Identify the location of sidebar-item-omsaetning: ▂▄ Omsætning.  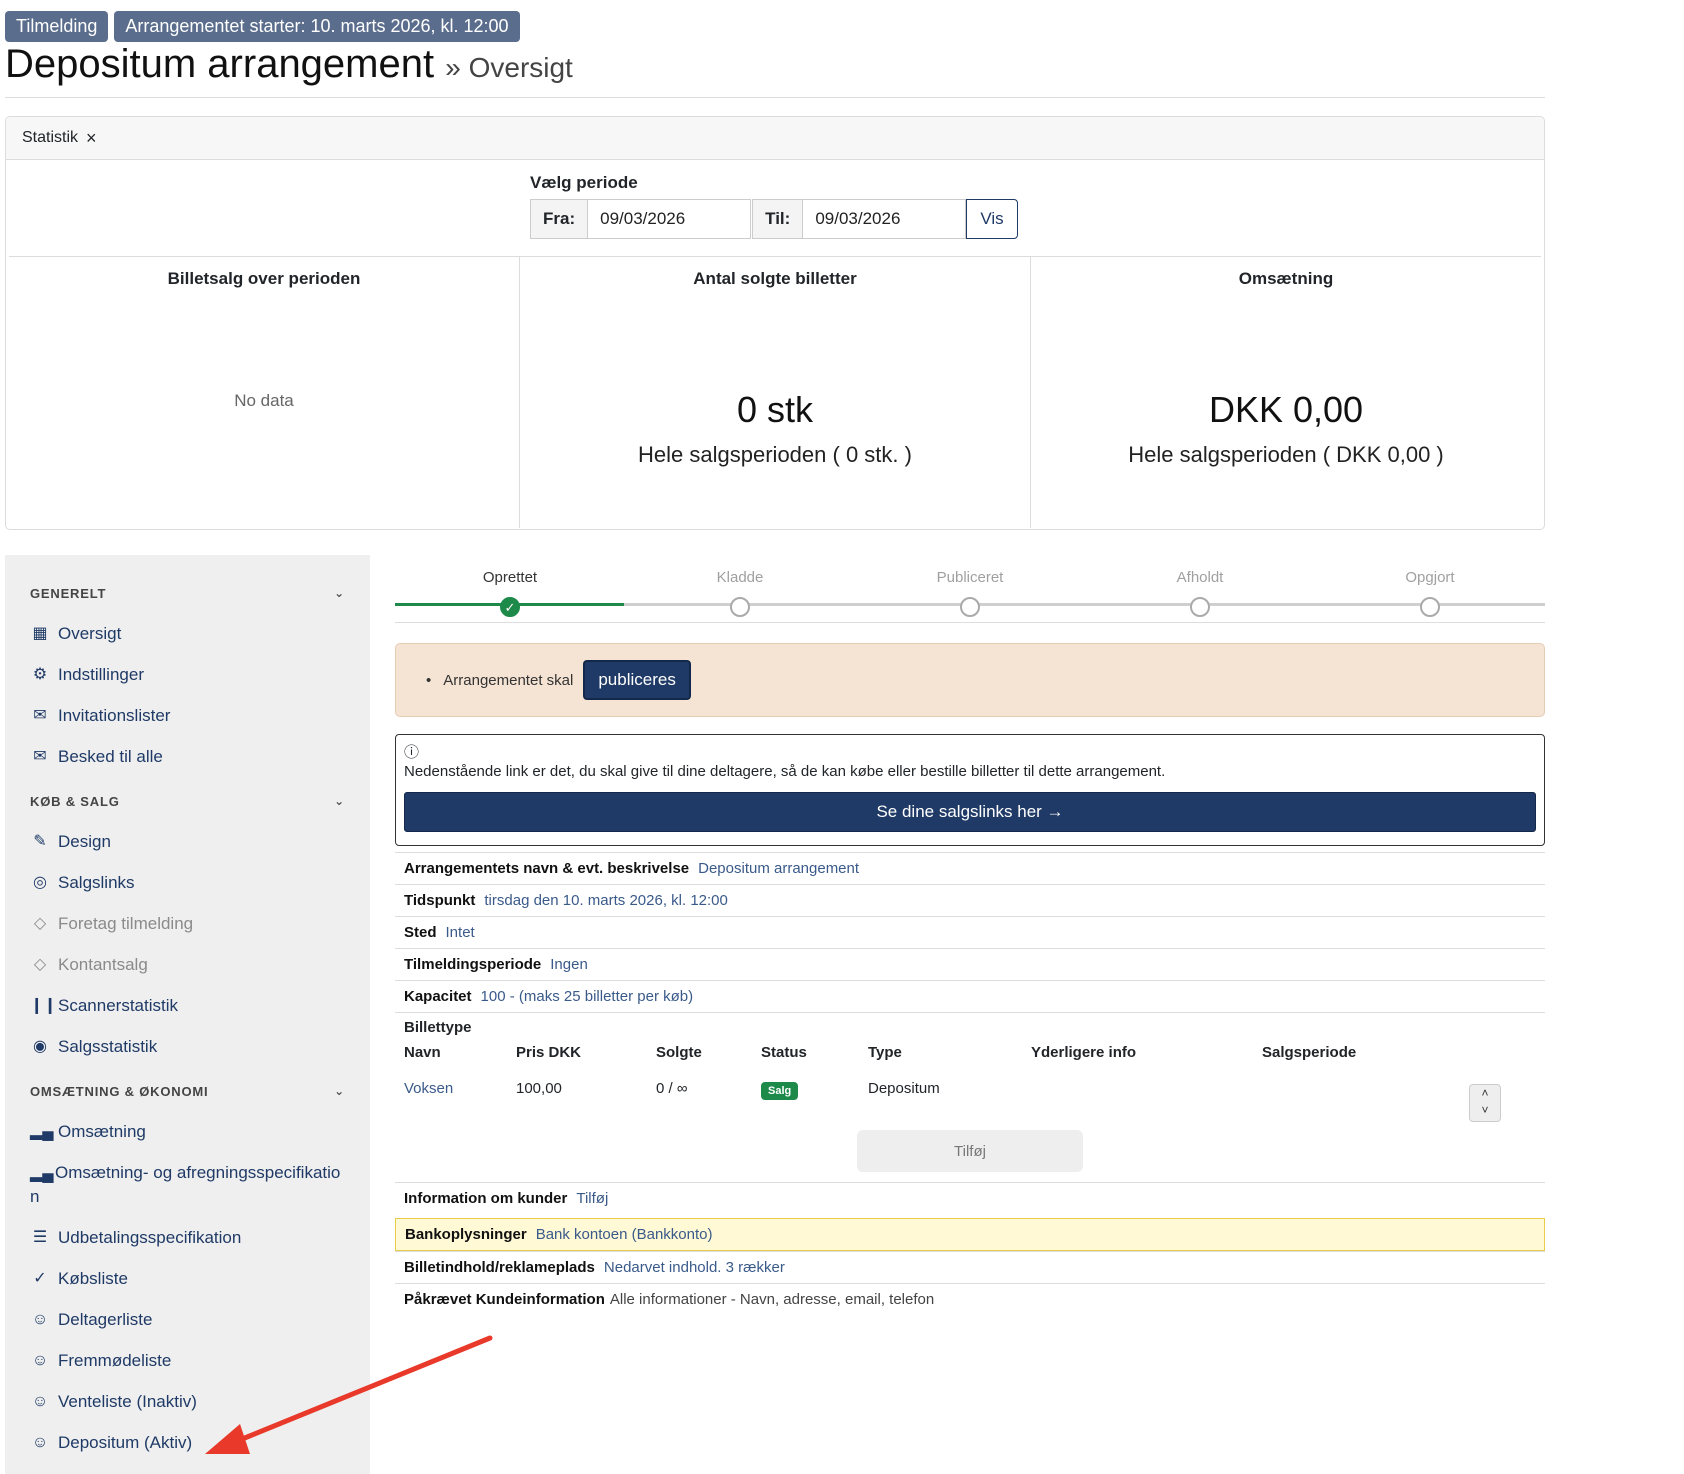
(187, 1131).